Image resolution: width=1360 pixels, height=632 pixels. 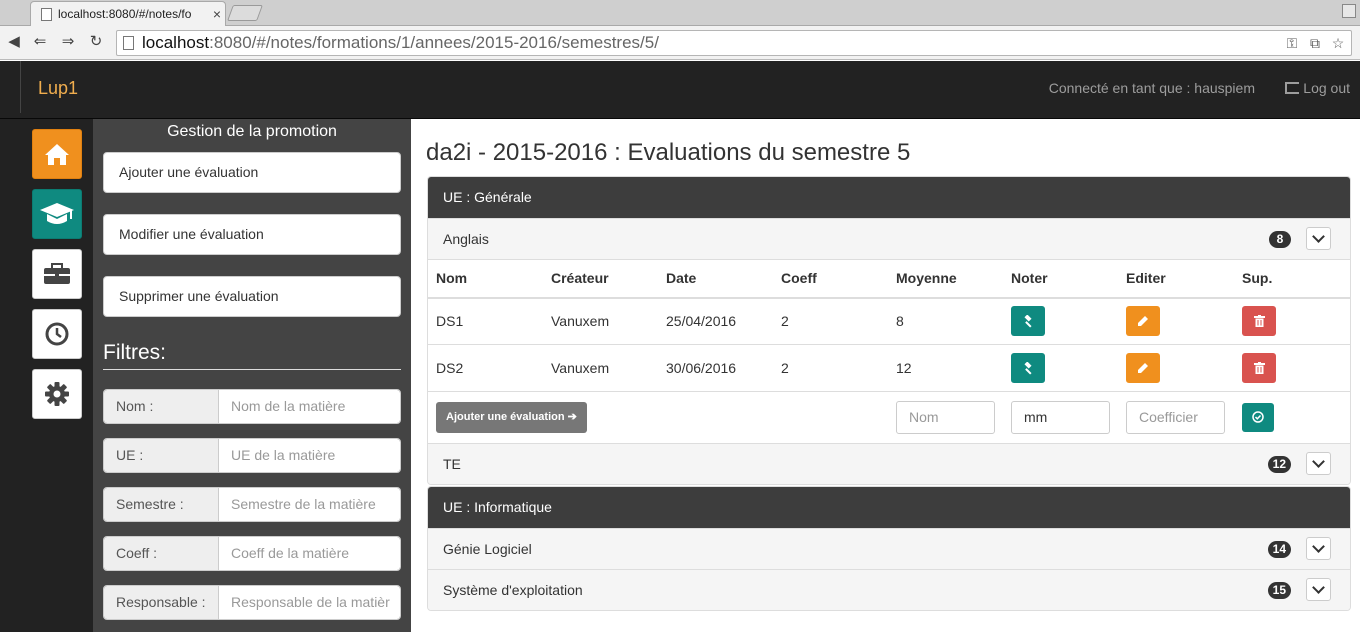 I want to click on browser-tab: localhost:8080/#/notes/fo ×, so click(x=128, y=13).